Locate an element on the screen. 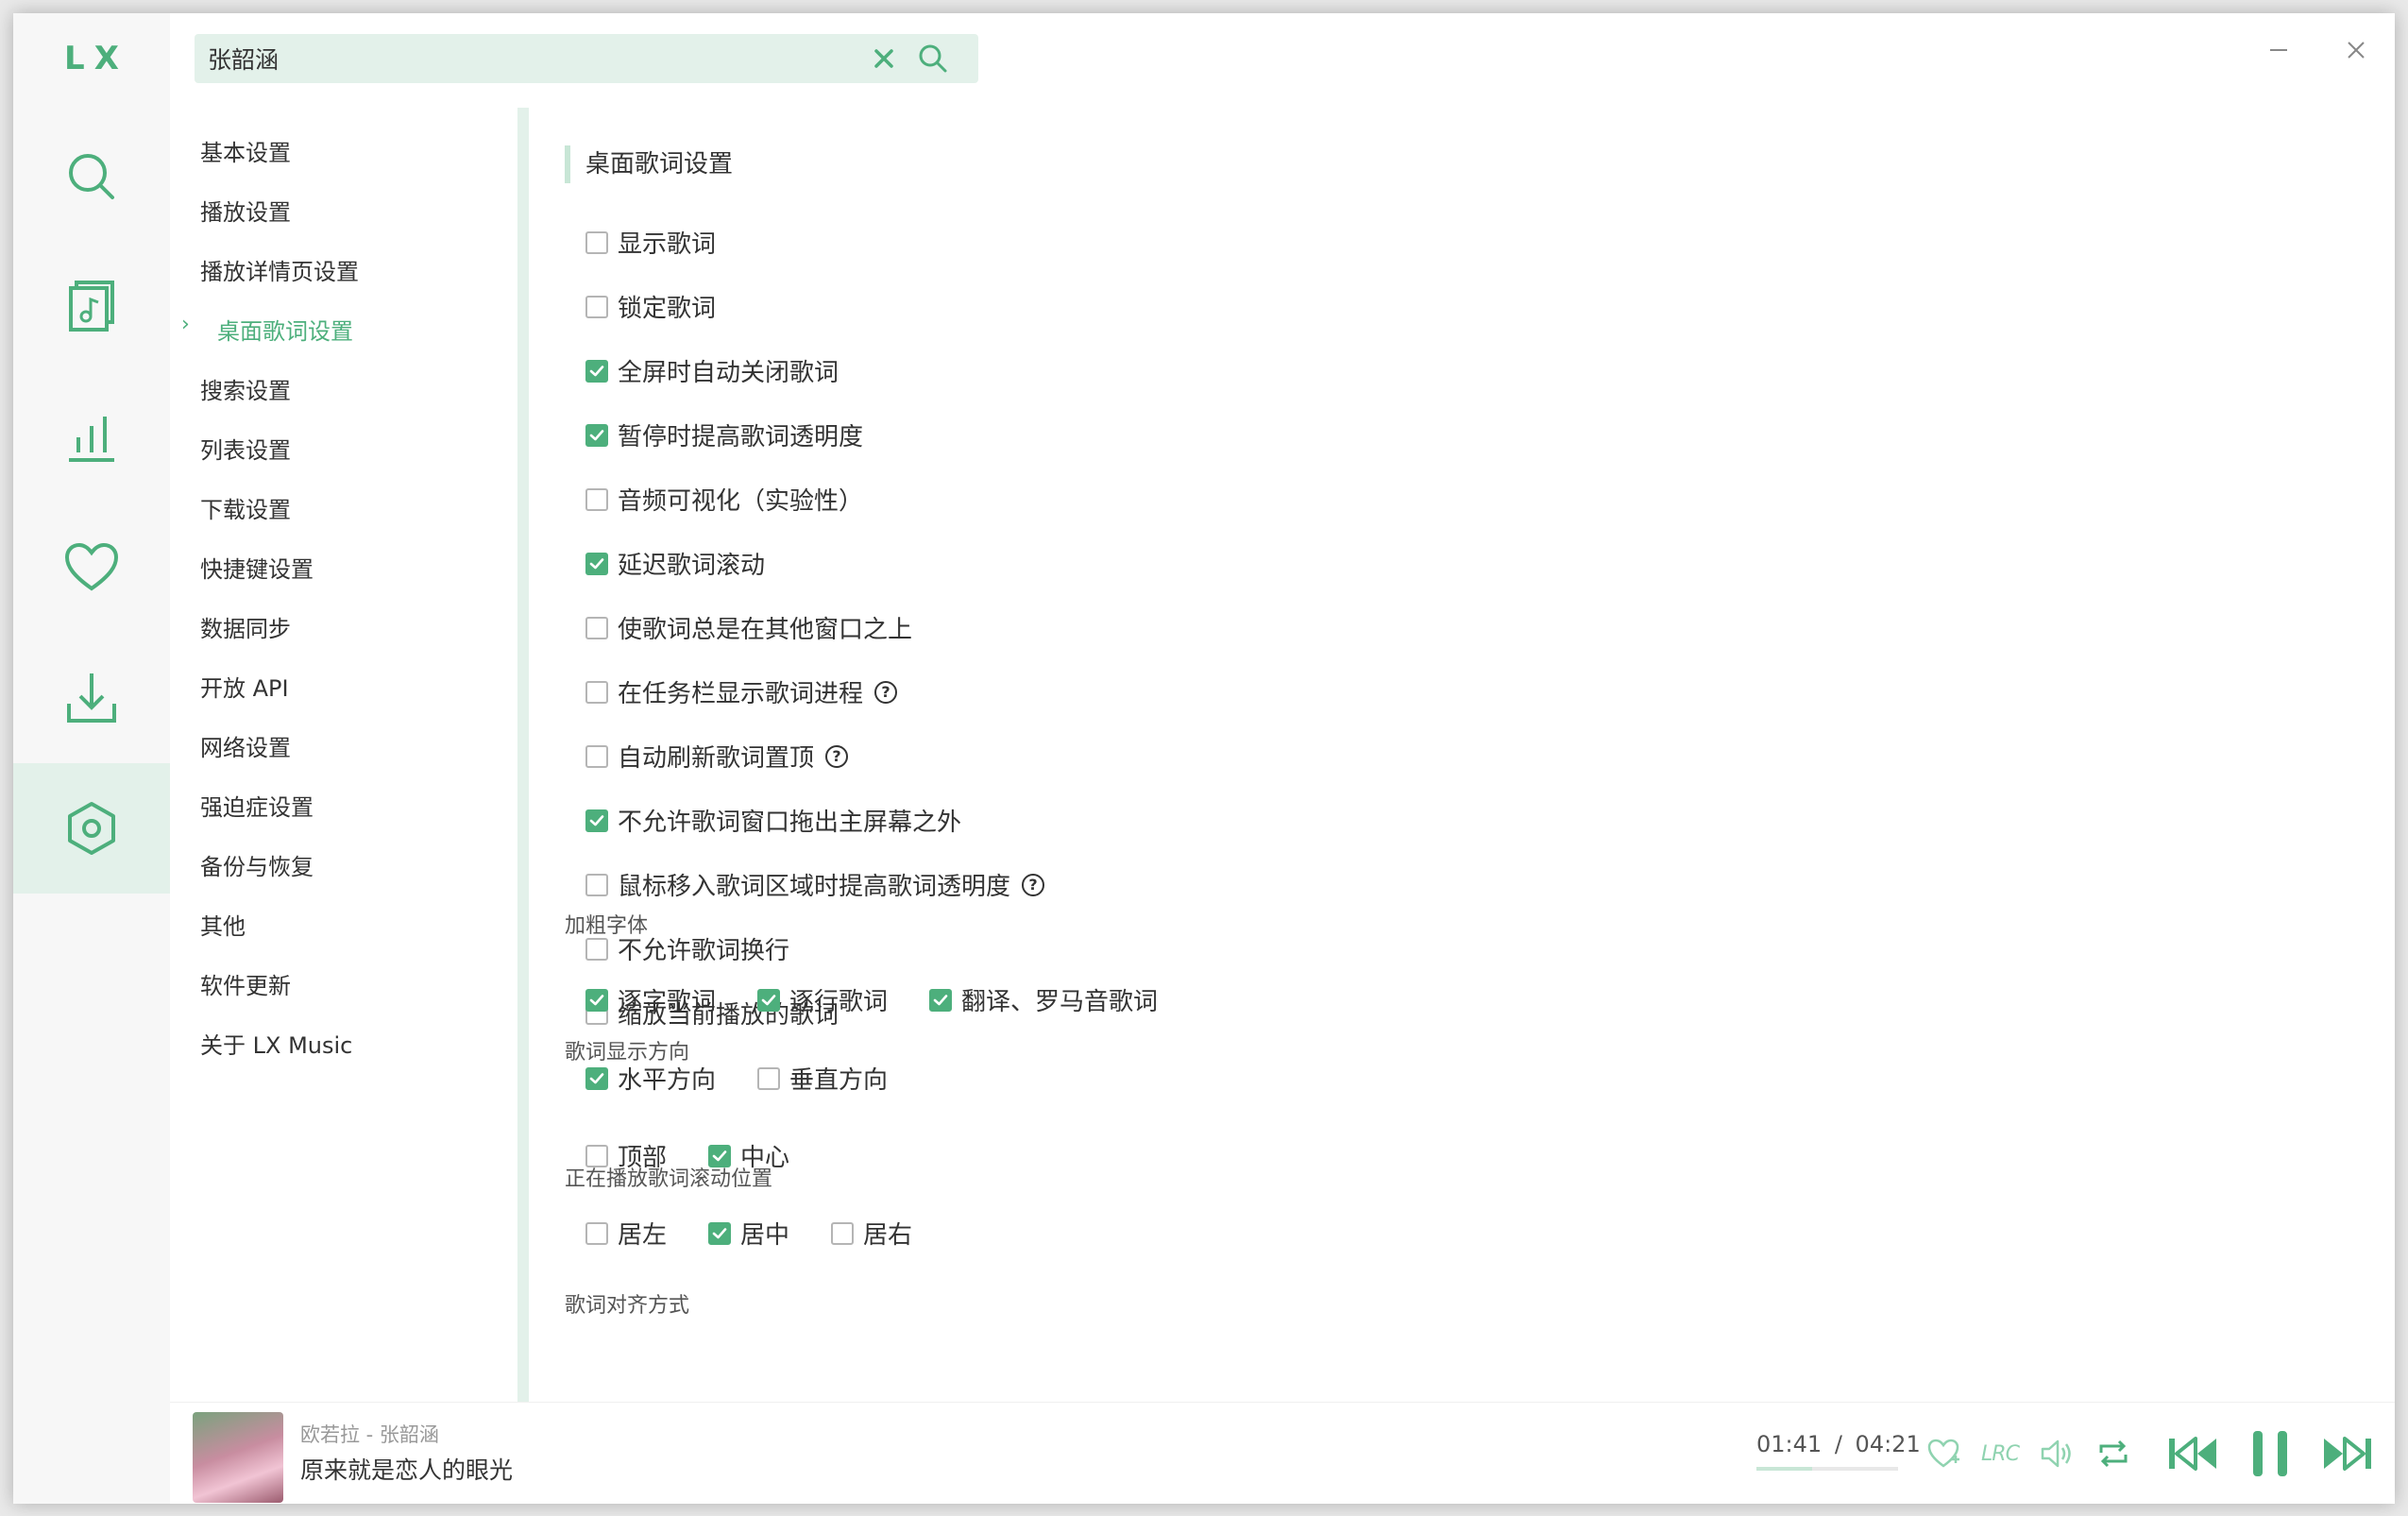 The width and height of the screenshot is (2408, 1516). group-option: 居中 is located at coordinates (748, 1233).